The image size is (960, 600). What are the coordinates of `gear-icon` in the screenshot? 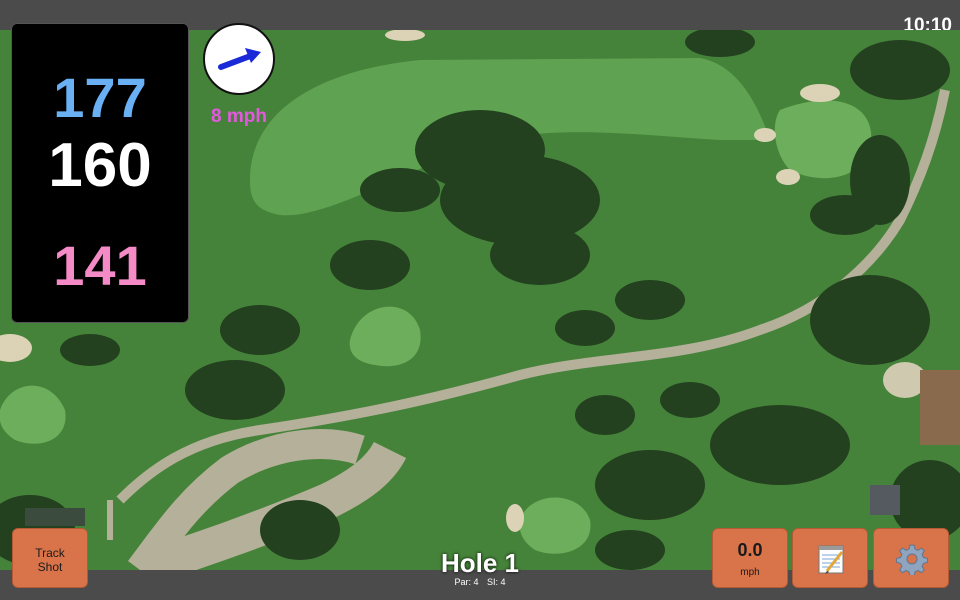 It's located at (912, 559).